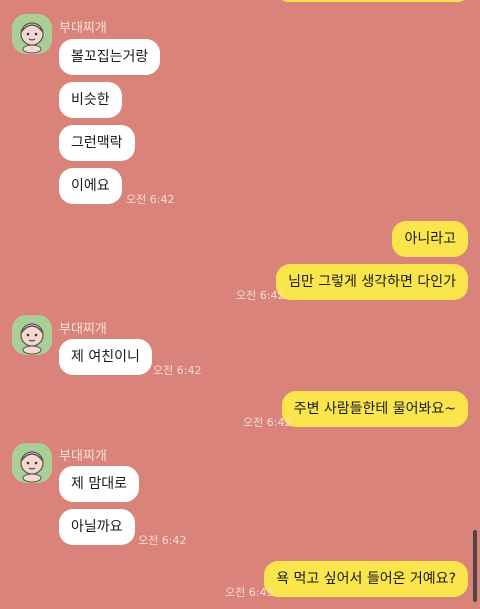  What do you see at coordinates (366, 579) in the screenshot?
I see `message-bubble: 욕 먹고 싶어서 들어온 거예요?` at bounding box center [366, 579].